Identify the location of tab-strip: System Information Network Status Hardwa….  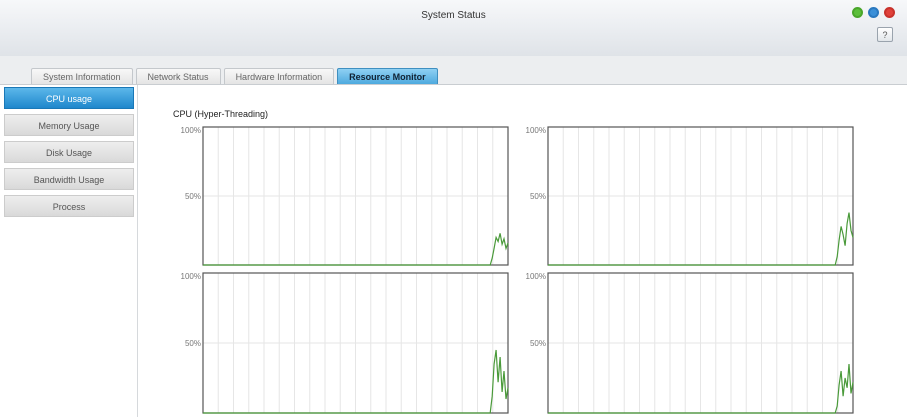
(453, 70).